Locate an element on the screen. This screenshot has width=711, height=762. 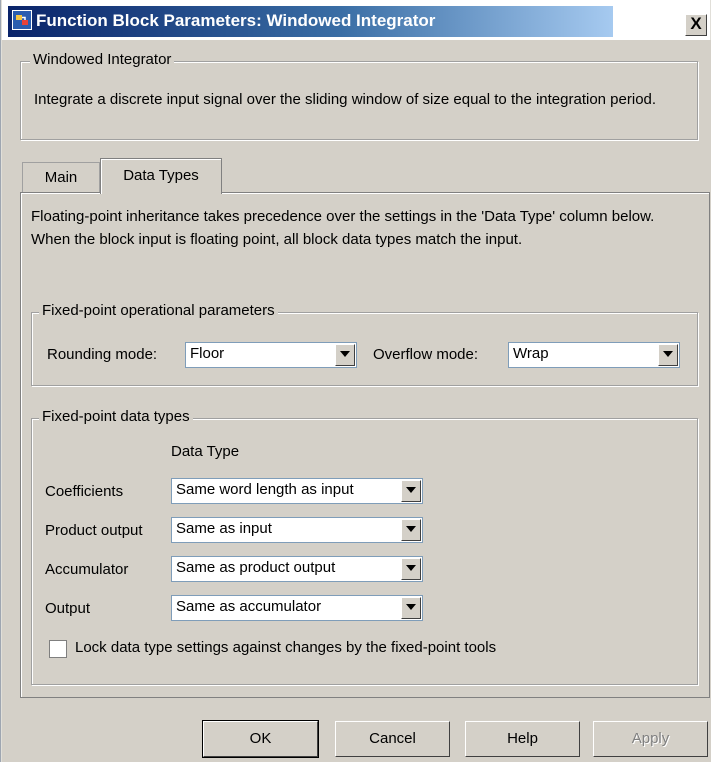
coefficients-datatype-select: Same word length as input is located at coordinates (297, 491).